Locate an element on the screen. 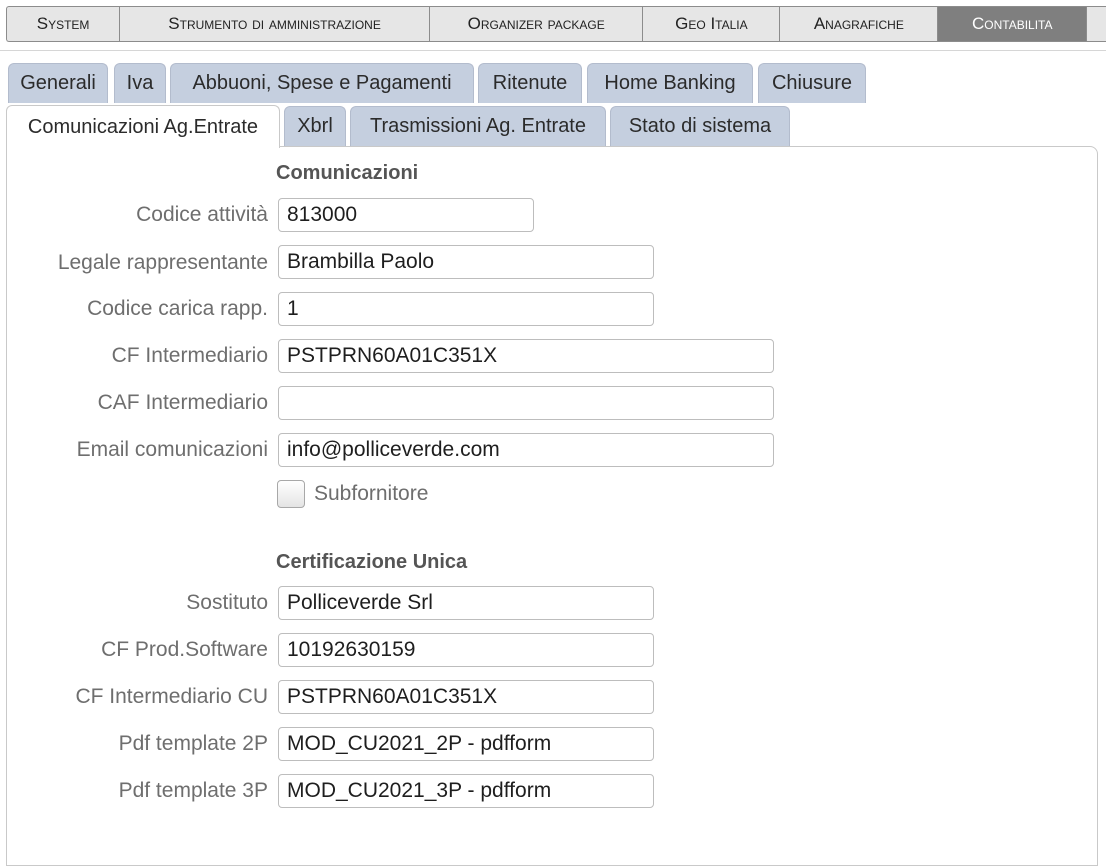 The height and width of the screenshot is (866, 1106). codice-carica-rapp-input is located at coordinates (466, 309).